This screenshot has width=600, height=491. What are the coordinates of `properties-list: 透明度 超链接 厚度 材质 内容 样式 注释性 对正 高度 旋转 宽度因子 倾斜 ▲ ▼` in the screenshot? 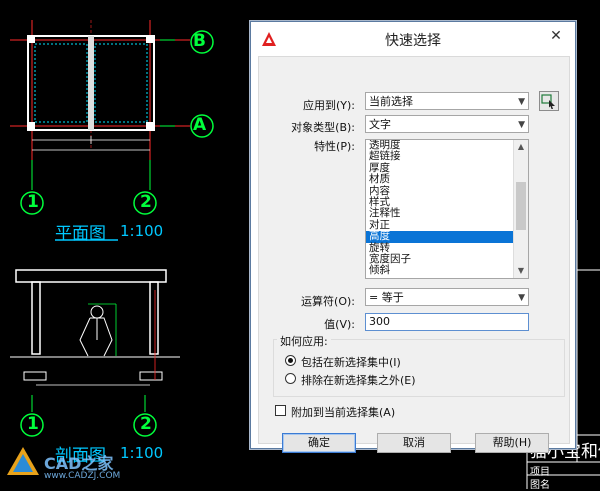 It's located at (447, 209).